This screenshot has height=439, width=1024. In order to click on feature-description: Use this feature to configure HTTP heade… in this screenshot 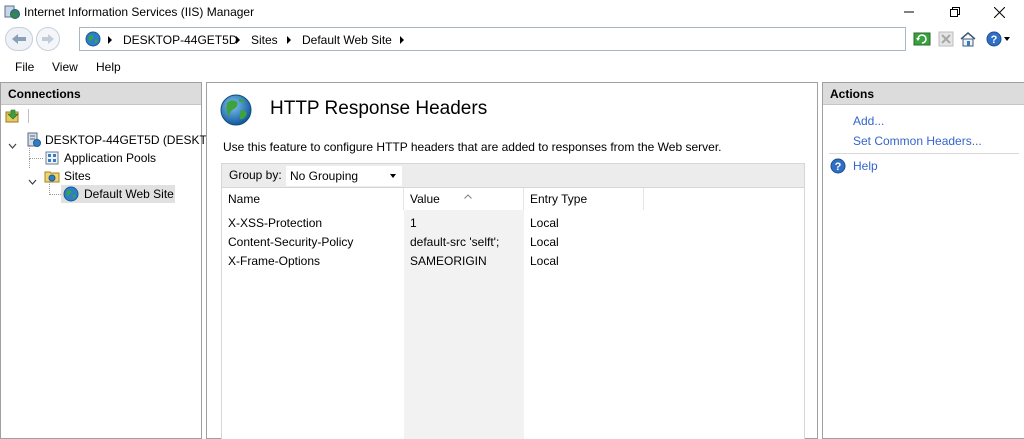, I will do `click(472, 147)`.